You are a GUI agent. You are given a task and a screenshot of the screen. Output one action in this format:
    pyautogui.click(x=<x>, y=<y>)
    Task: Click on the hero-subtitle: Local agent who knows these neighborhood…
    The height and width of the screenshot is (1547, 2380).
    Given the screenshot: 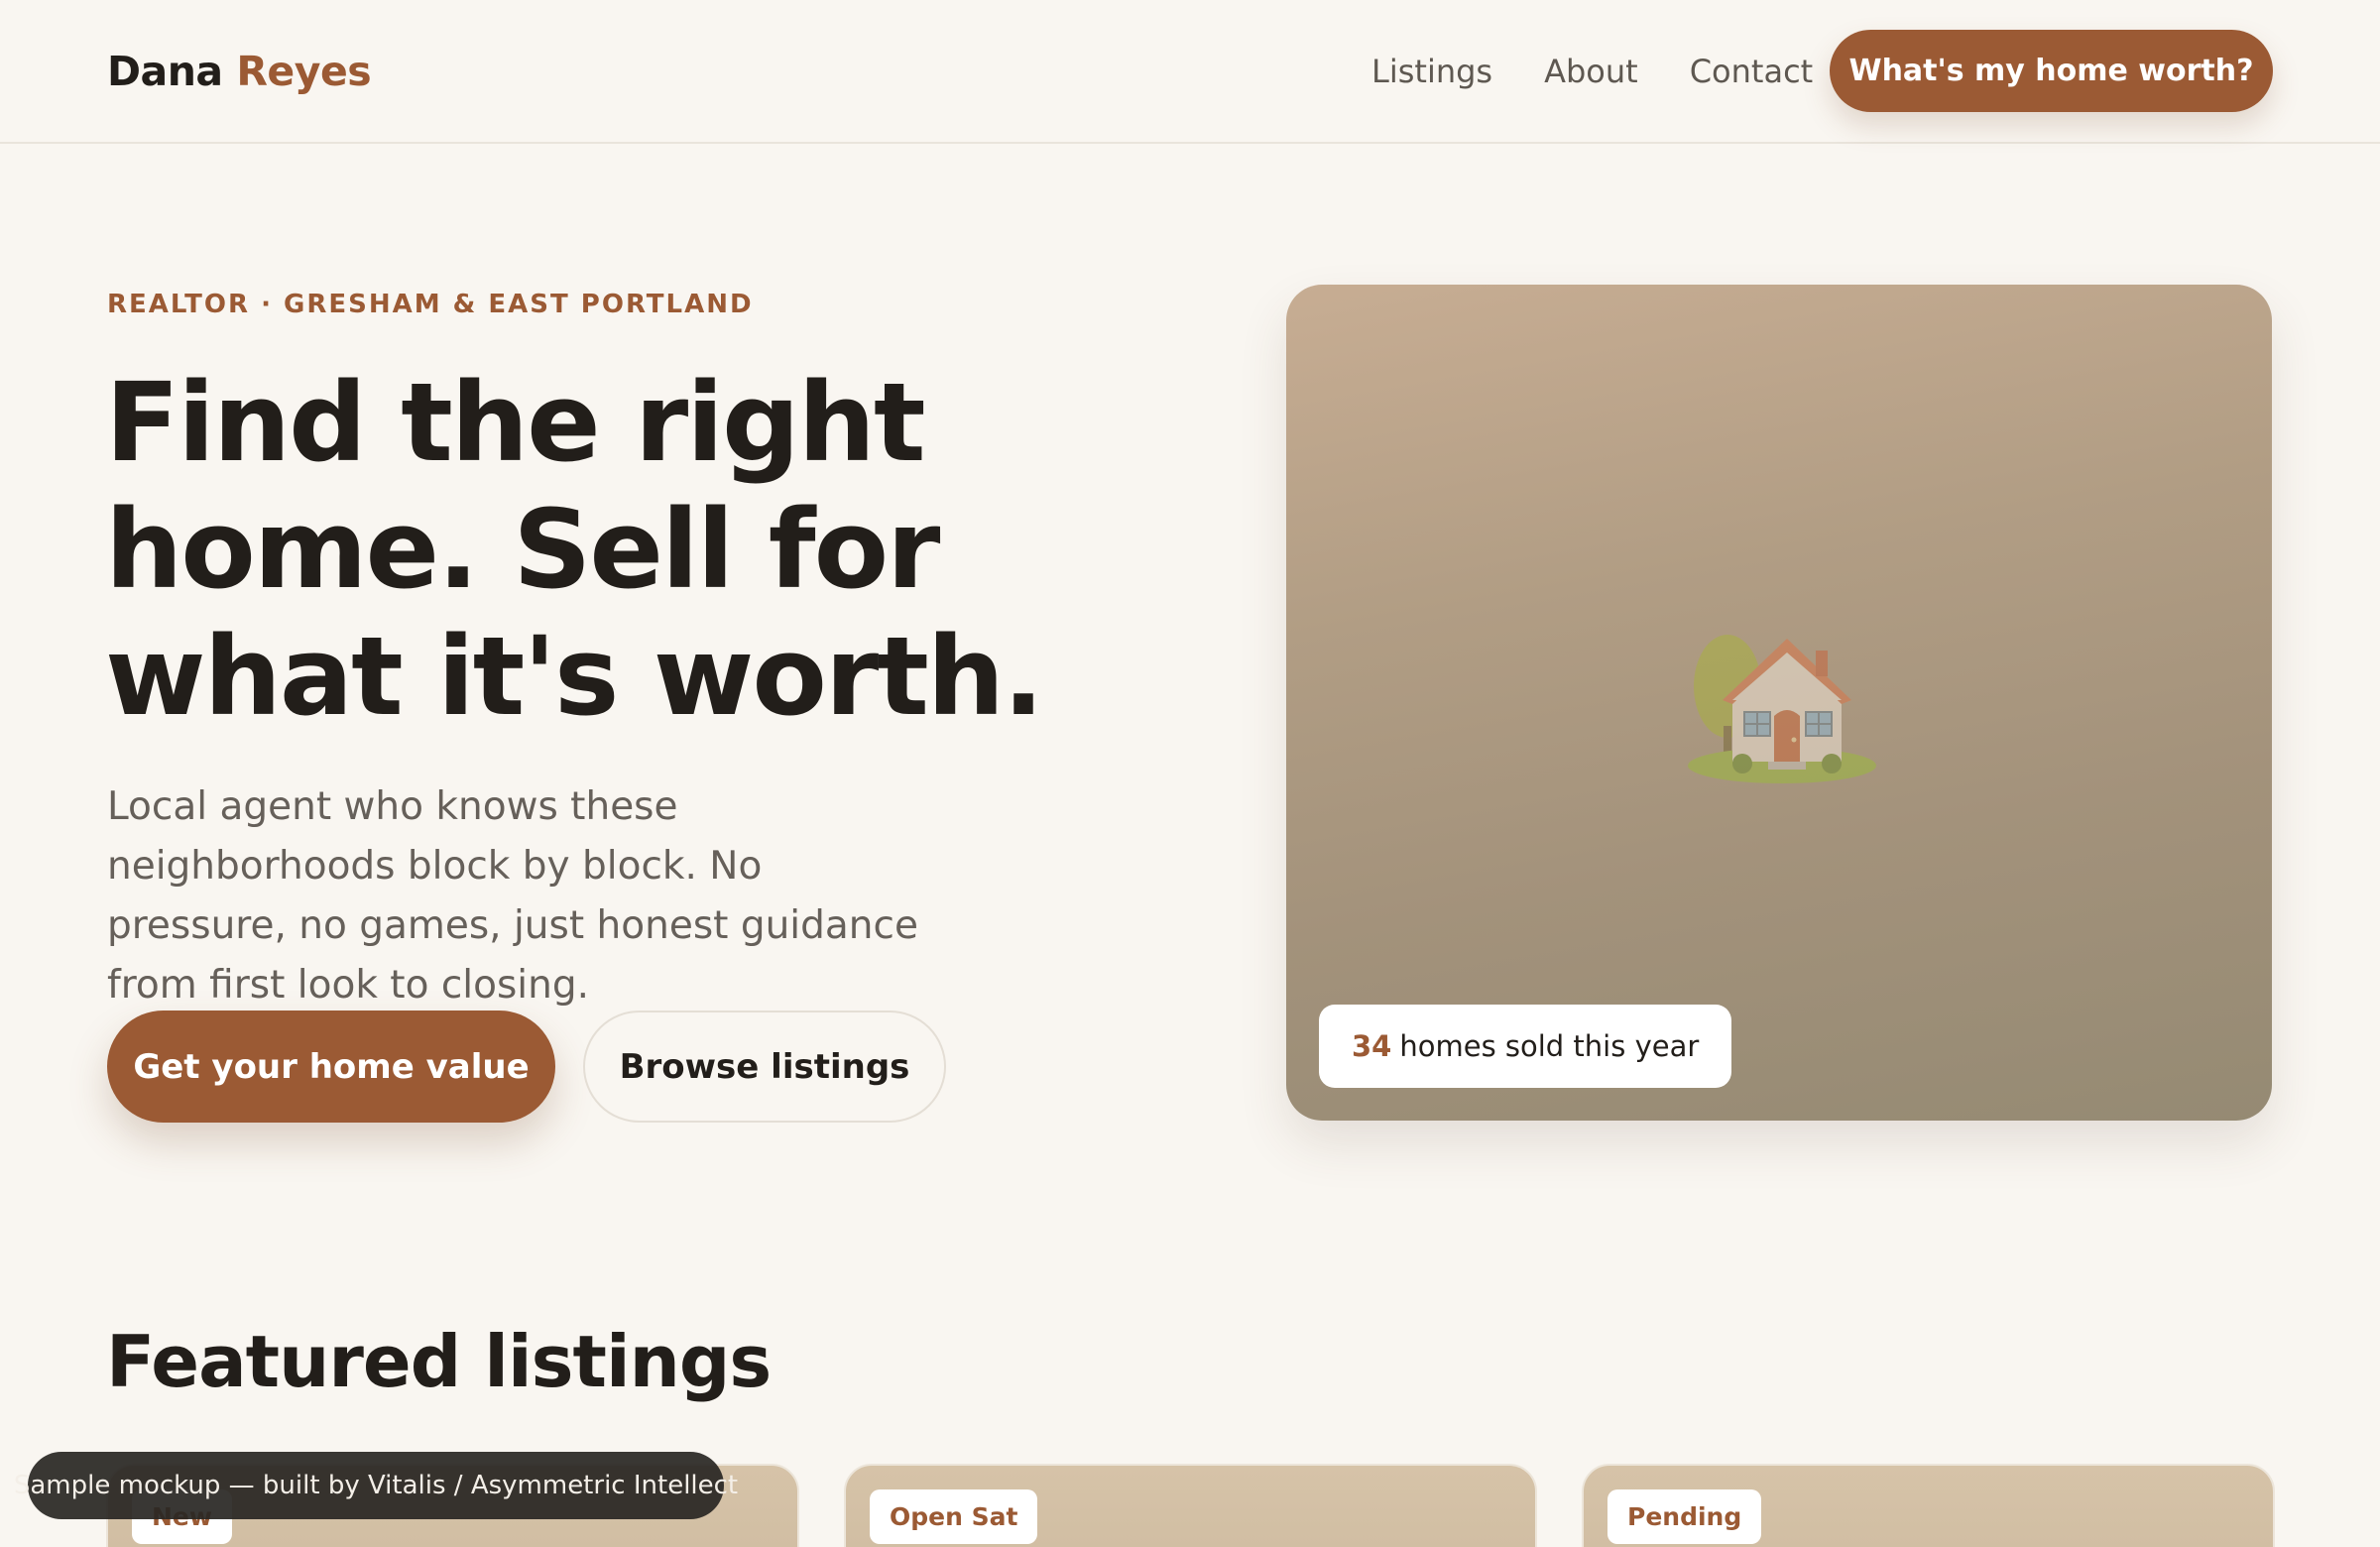 What is the action you would take?
    pyautogui.click(x=512, y=896)
    